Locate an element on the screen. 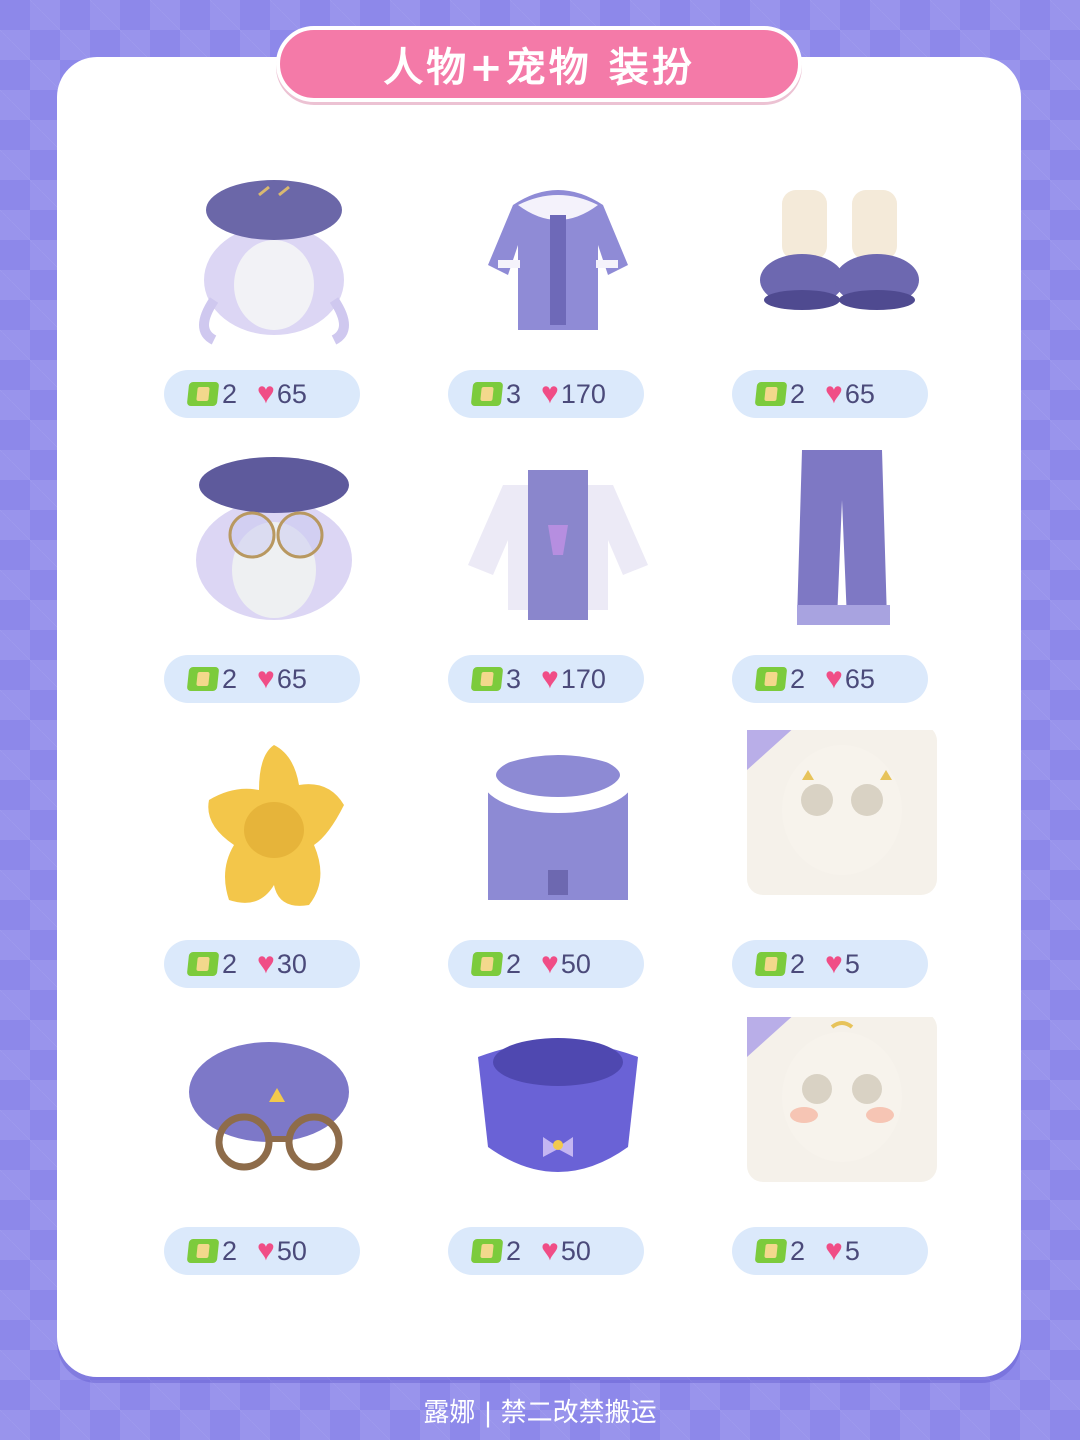 Image resolution: width=1080 pixels, height=1440 pixels. item-card: 2 ♥ 30 is located at coordinates (274, 865).